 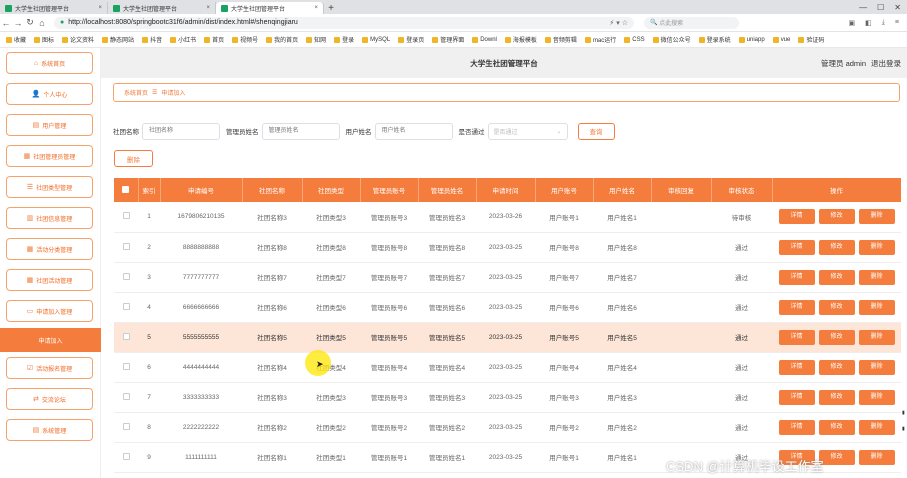 I want to click on sidebar-item: ▭ 申请加入管理, so click(x=49, y=311).